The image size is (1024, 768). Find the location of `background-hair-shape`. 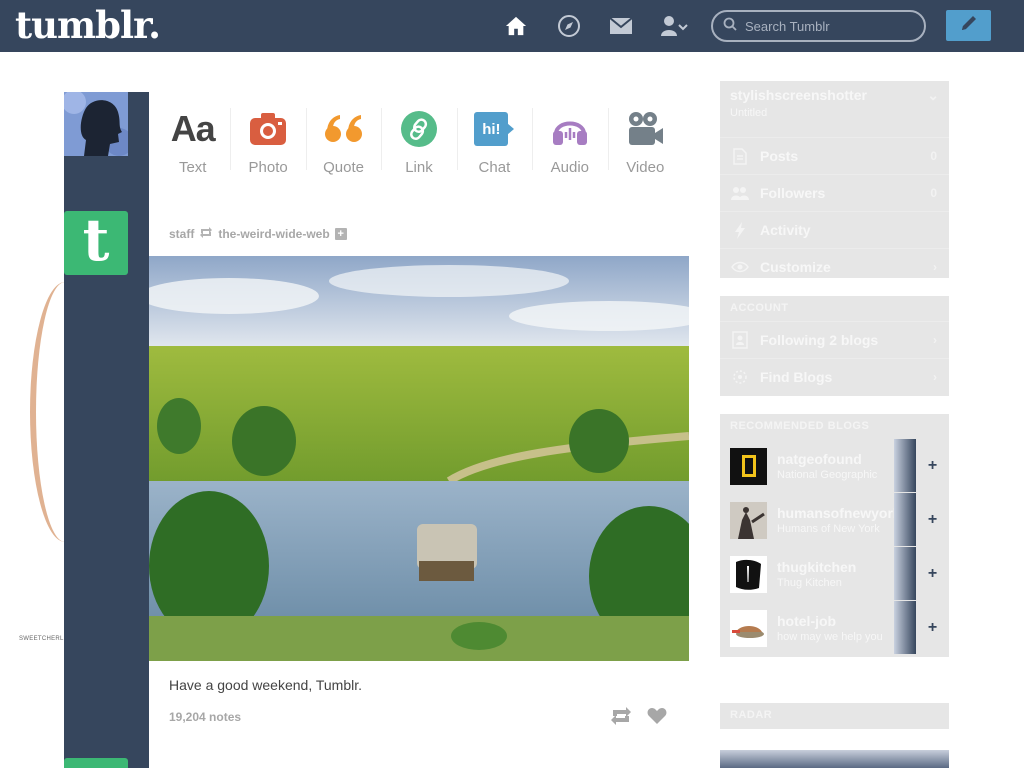

background-hair-shape is located at coordinates (47, 412).